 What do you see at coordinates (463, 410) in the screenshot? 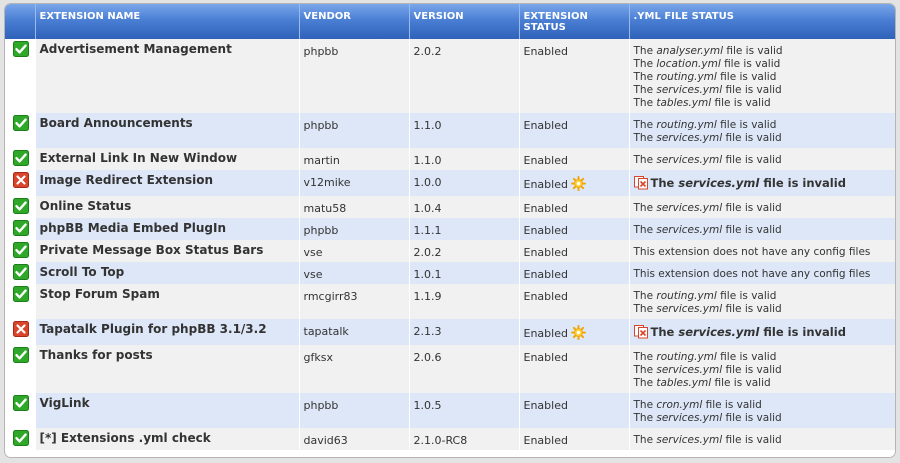
I see `extension-version: 1.0.5` at bounding box center [463, 410].